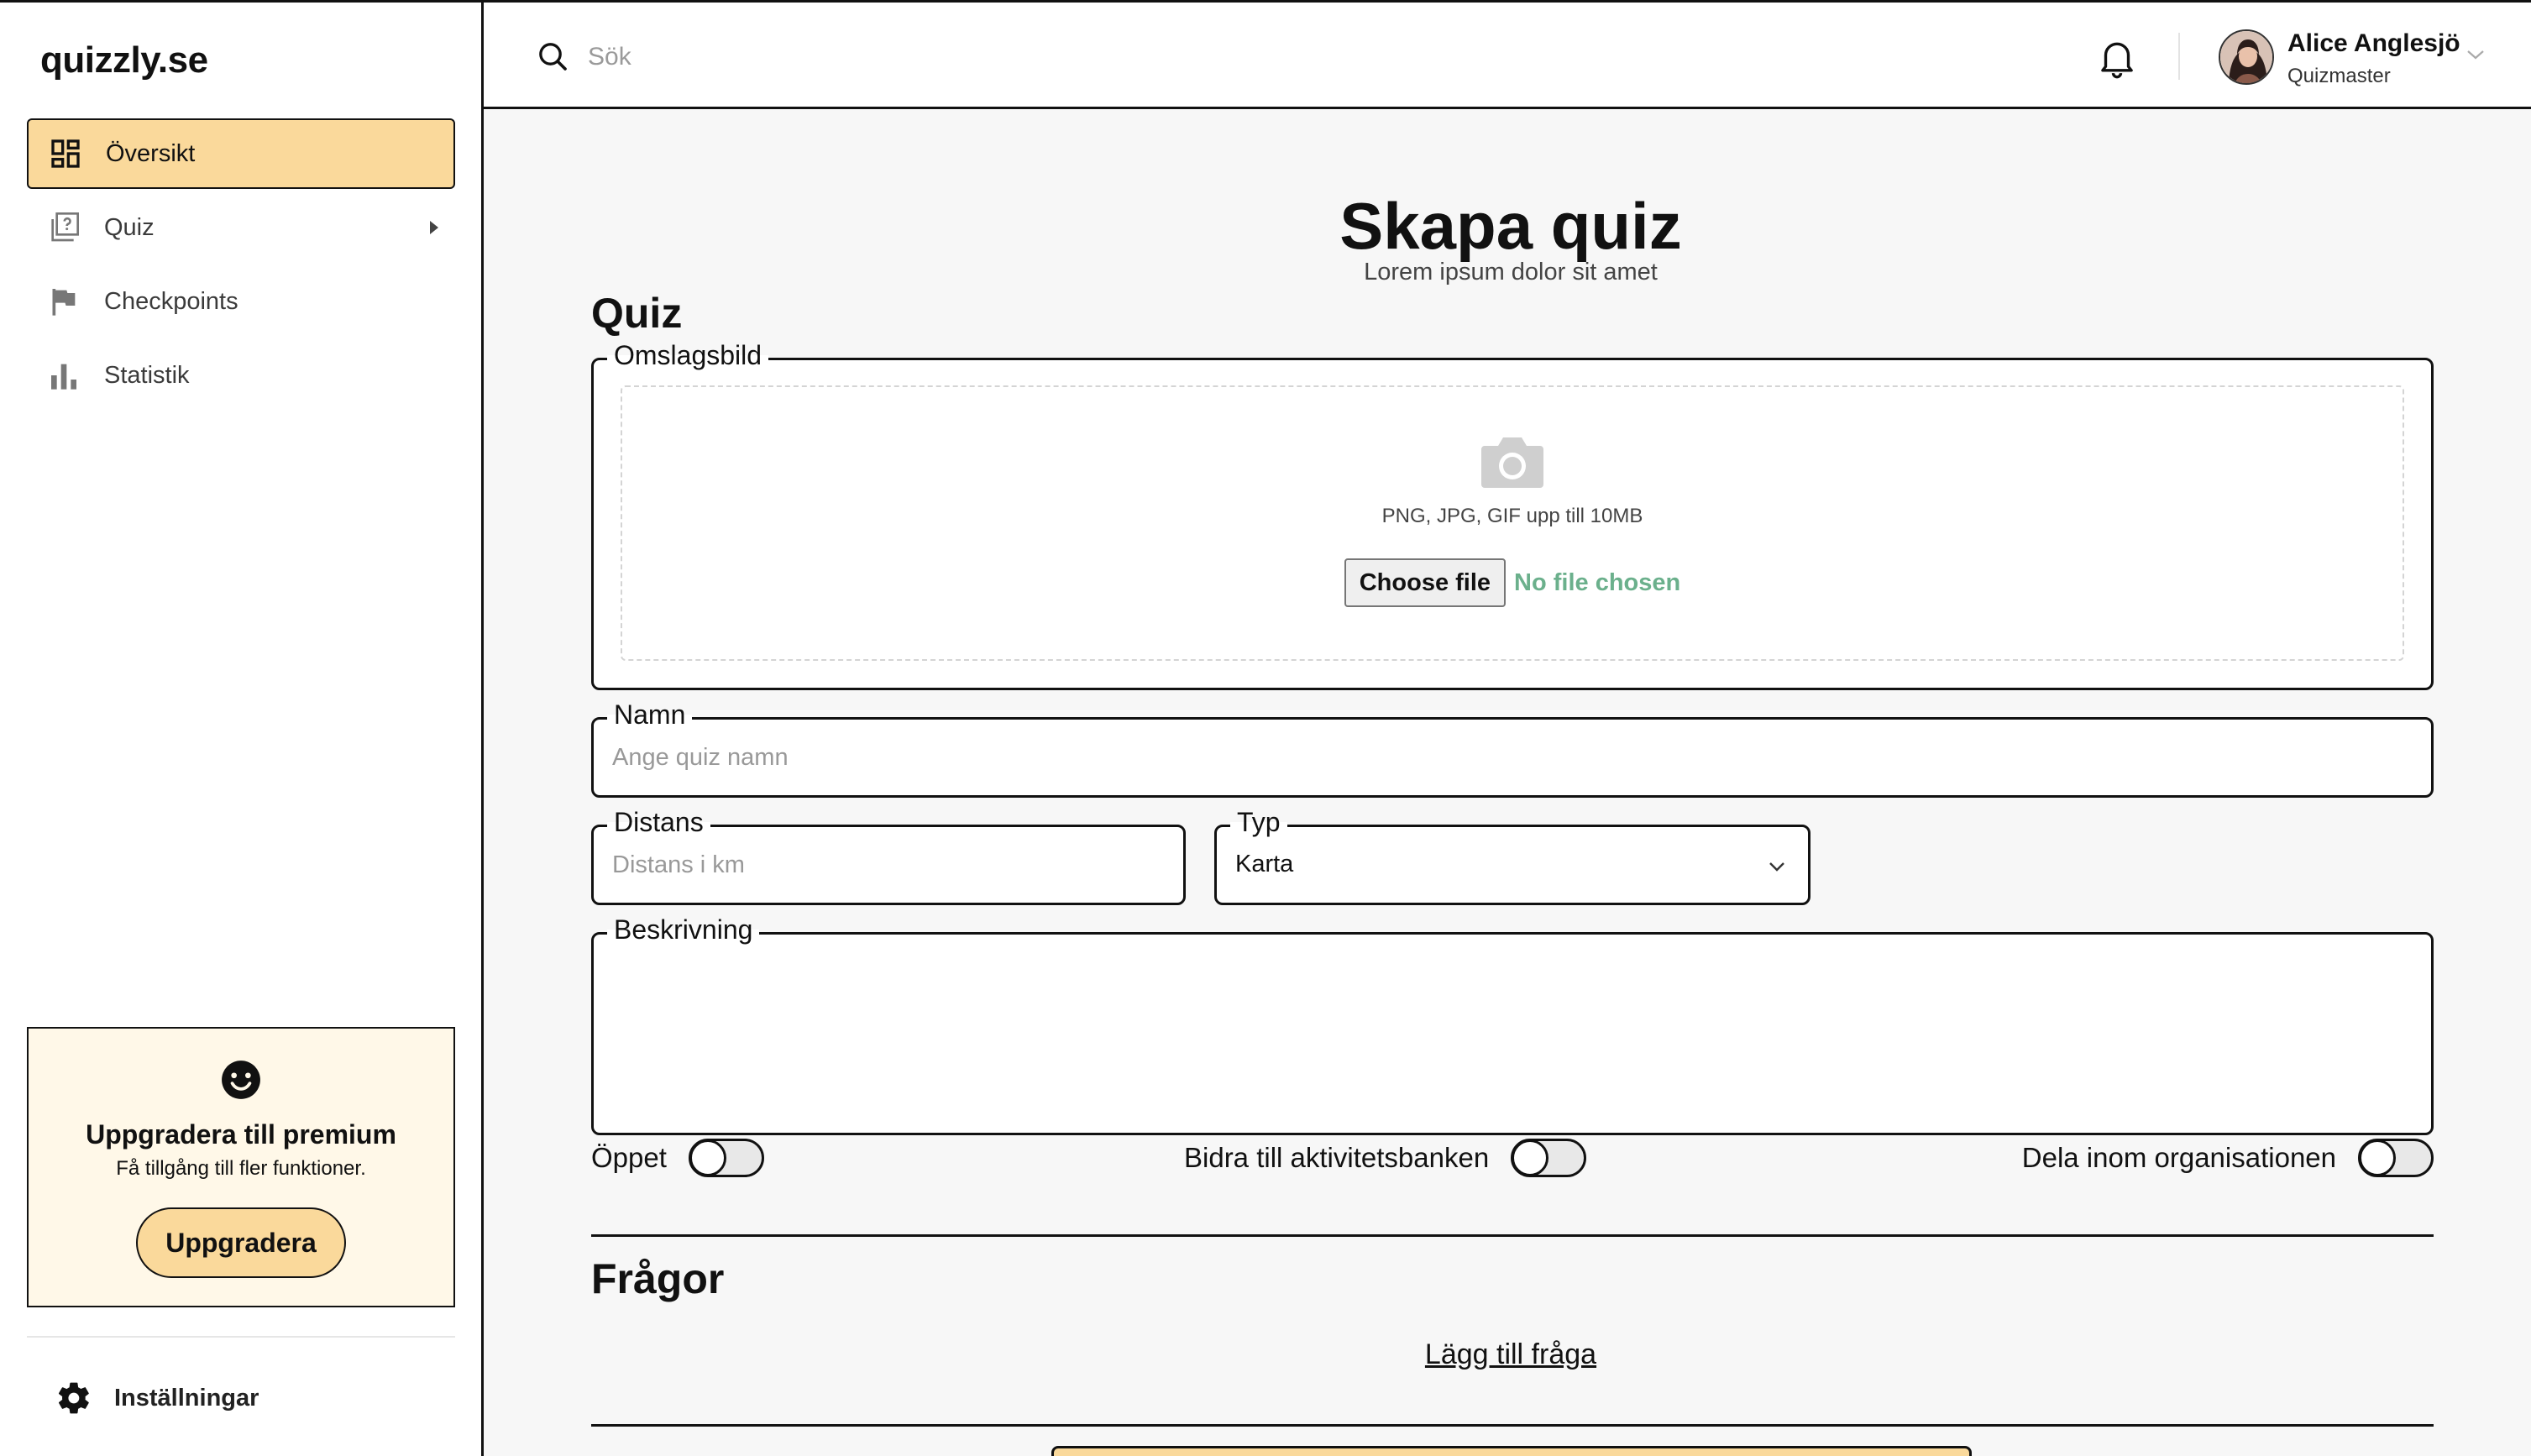 Image resolution: width=2531 pixels, height=1456 pixels. Describe the element at coordinates (2178, 1157) in the screenshot. I see `toggle-label: Dela inom organisationen` at that location.